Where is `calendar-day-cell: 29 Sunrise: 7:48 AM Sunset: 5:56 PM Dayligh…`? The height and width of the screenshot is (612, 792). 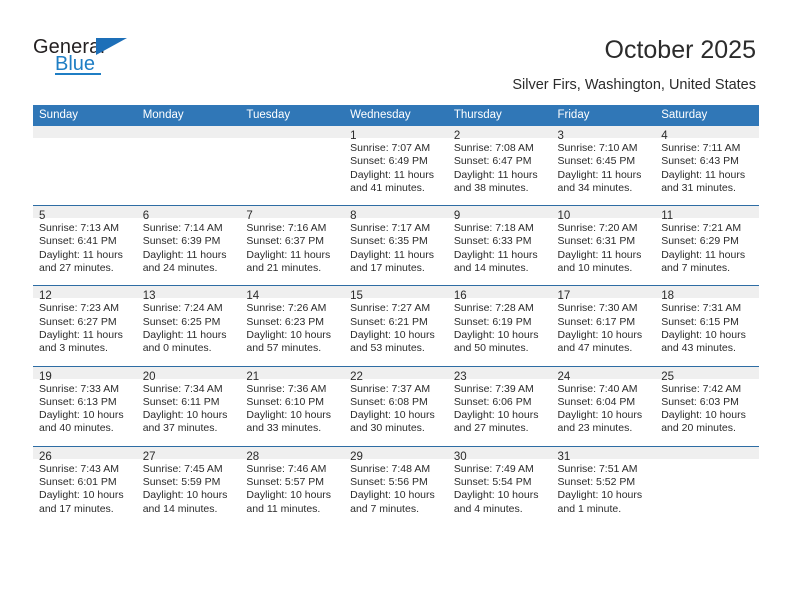
calendar-day-cell: 29 Sunrise: 7:48 AM Sunset: 5:56 PM Dayligh… is located at coordinates (396, 485).